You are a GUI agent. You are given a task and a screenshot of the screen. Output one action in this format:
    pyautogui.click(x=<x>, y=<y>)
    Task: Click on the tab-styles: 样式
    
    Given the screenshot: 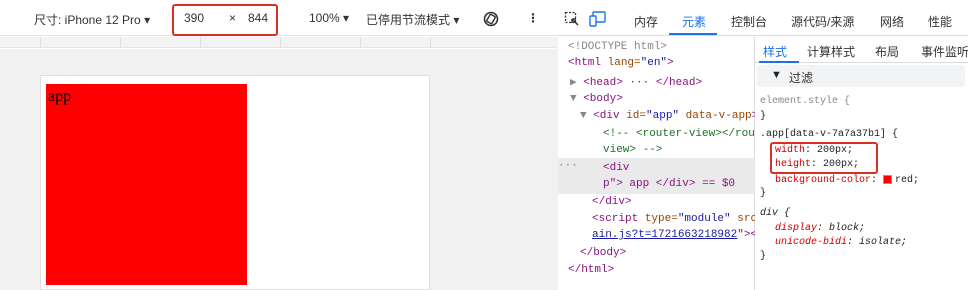 What is the action you would take?
    pyautogui.click(x=775, y=51)
    